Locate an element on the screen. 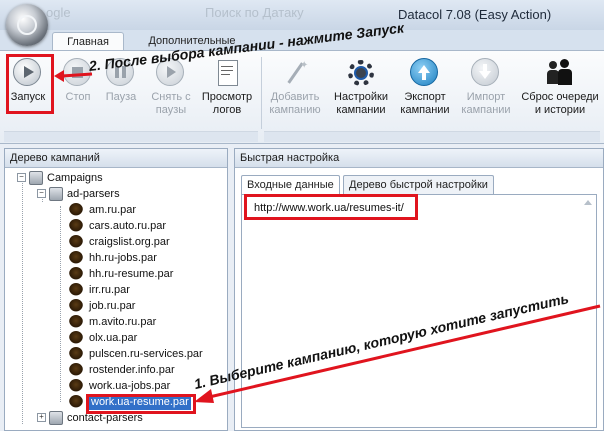 Image resolution: width=604 pixels, height=431 pixels. app-menu-orb is located at coordinates (27, 25).